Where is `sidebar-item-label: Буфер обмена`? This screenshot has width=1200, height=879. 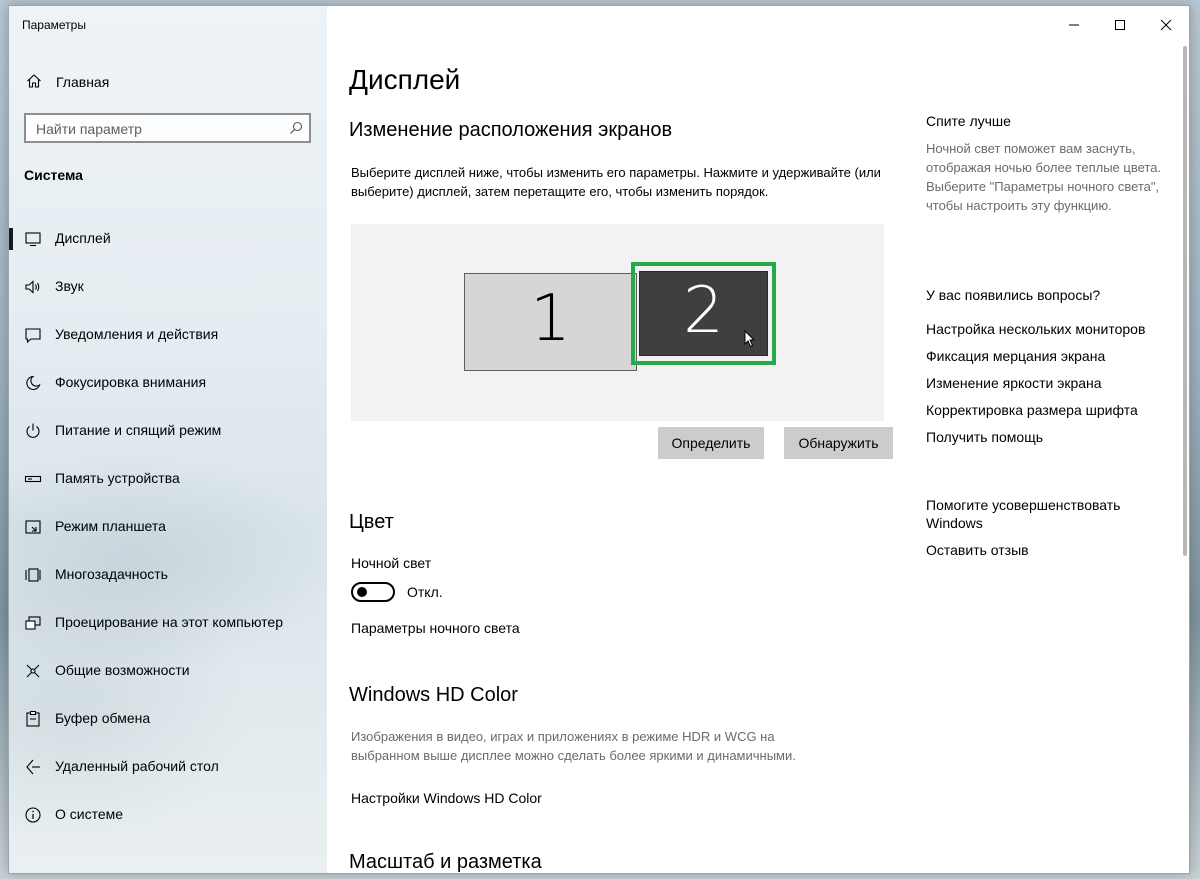
sidebar-item-label: Буфер обмена is located at coordinates (103, 718).